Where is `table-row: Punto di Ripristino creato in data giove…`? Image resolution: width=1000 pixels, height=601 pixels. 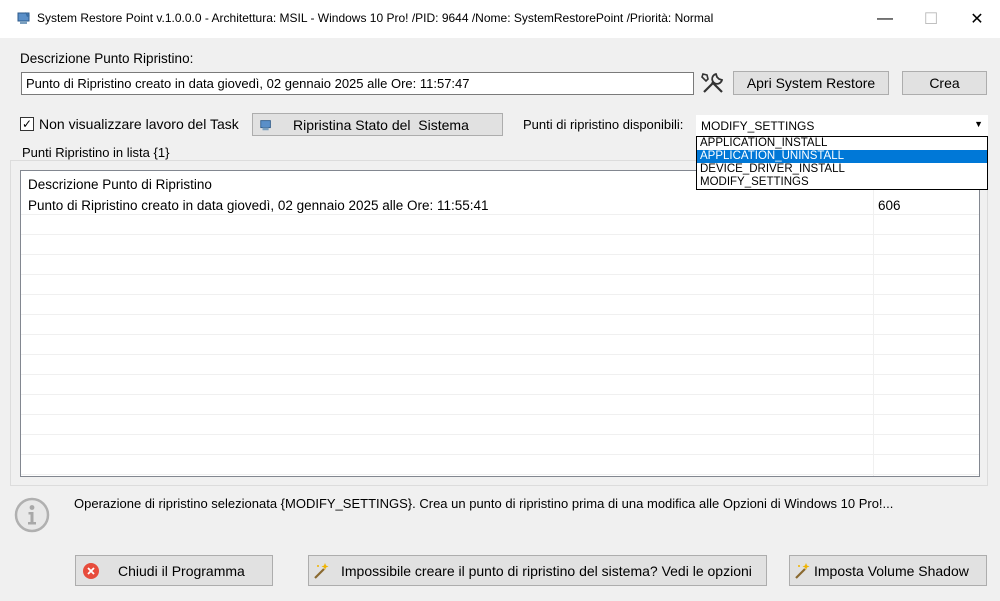 table-row: Punto di Ripristino creato in data giove… is located at coordinates (500, 205).